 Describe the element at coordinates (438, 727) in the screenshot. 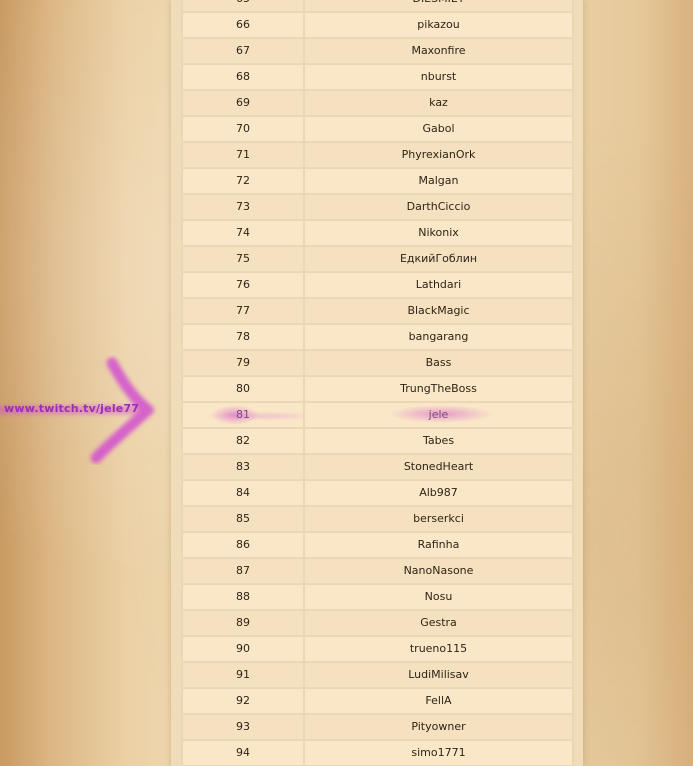

I see `player-name-cell: Pityowner` at that location.